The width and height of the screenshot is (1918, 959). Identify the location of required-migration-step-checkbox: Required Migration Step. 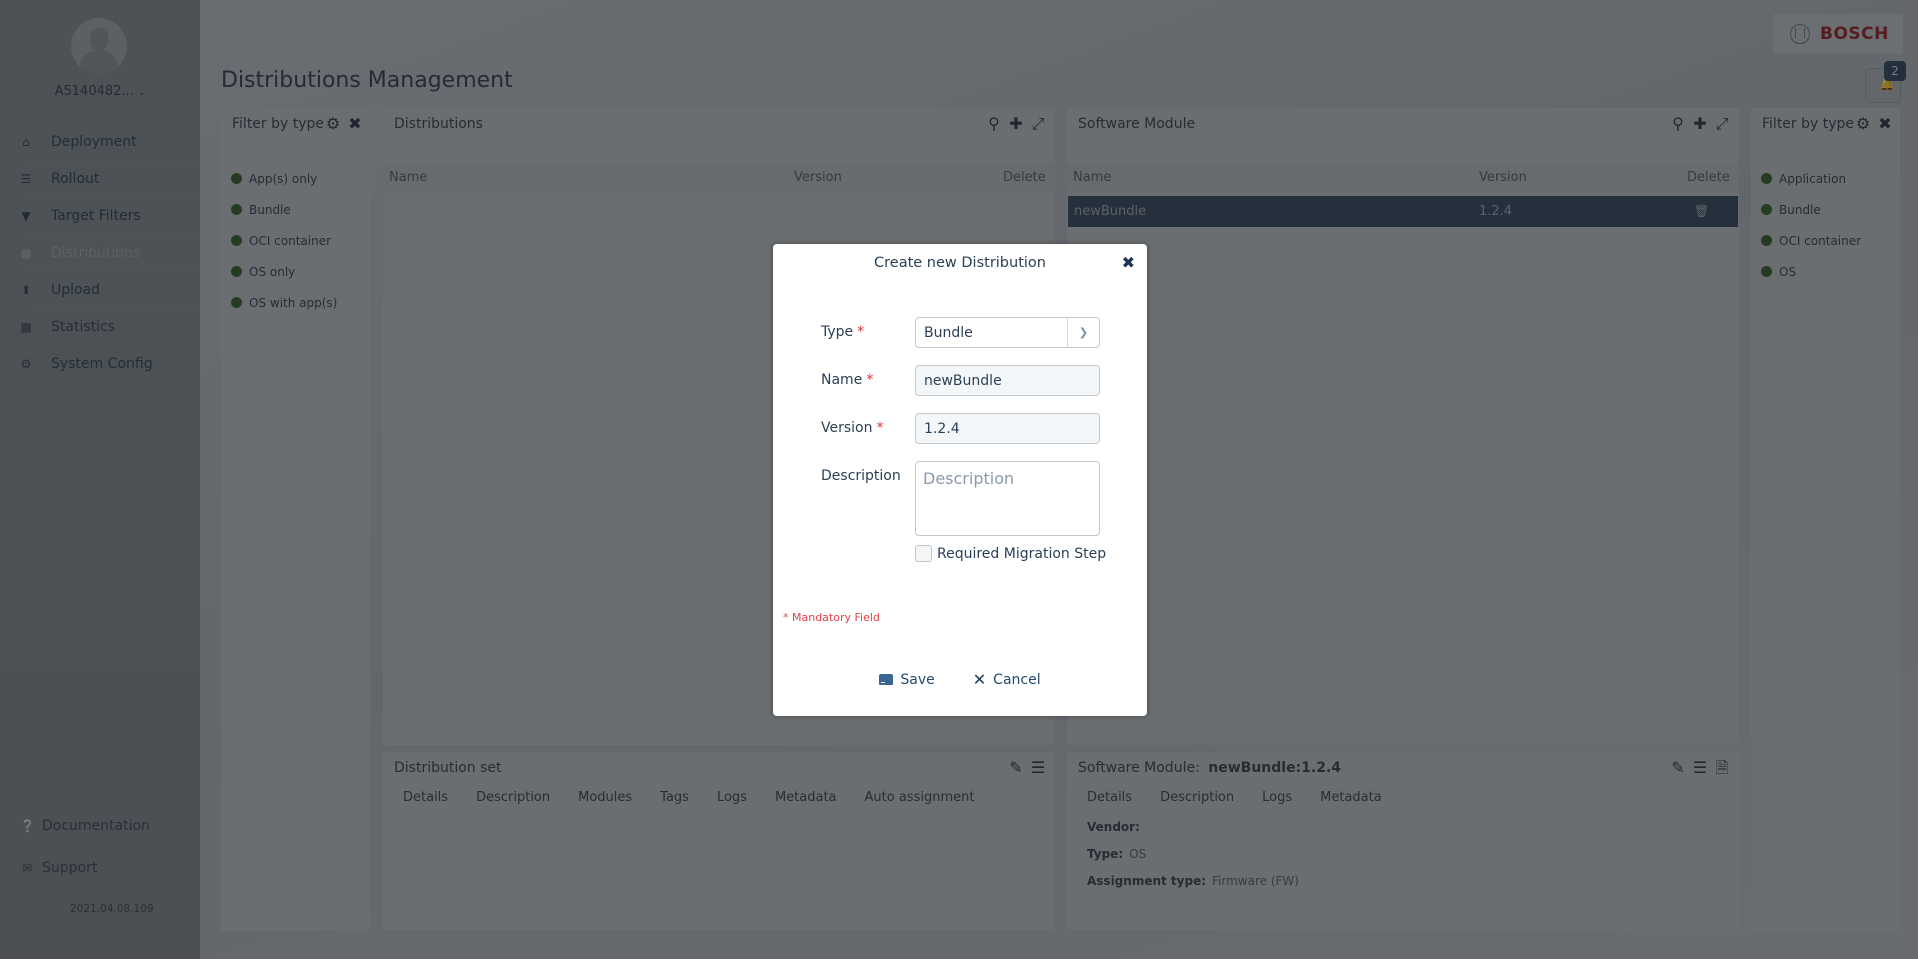
(1010, 553).